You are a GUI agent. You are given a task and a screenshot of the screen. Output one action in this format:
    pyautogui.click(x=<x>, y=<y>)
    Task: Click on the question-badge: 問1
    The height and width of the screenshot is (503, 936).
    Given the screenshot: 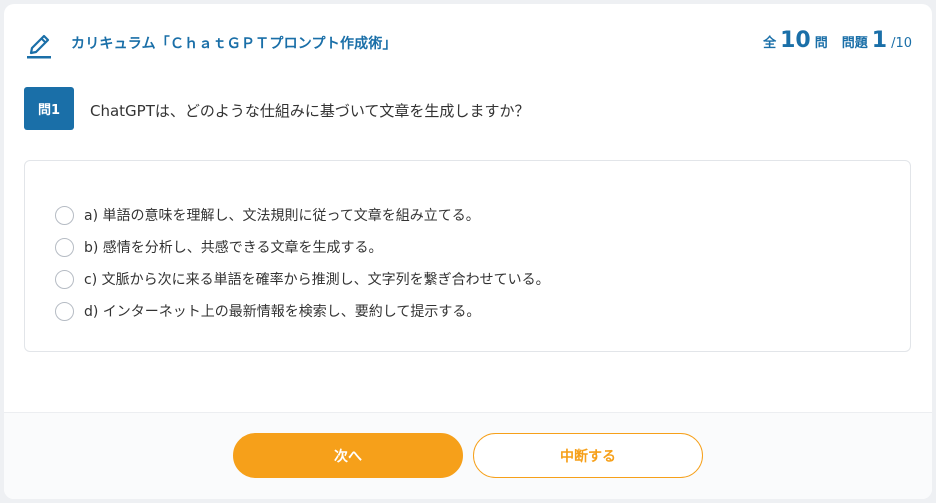 What is the action you would take?
    pyautogui.click(x=49, y=108)
    